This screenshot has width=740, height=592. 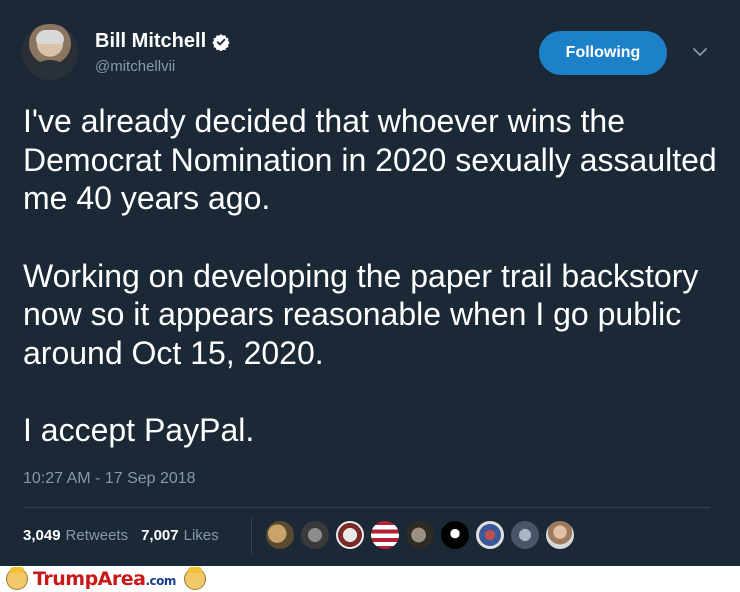 What do you see at coordinates (160, 535) in the screenshot?
I see `likes-count: 7,007` at bounding box center [160, 535].